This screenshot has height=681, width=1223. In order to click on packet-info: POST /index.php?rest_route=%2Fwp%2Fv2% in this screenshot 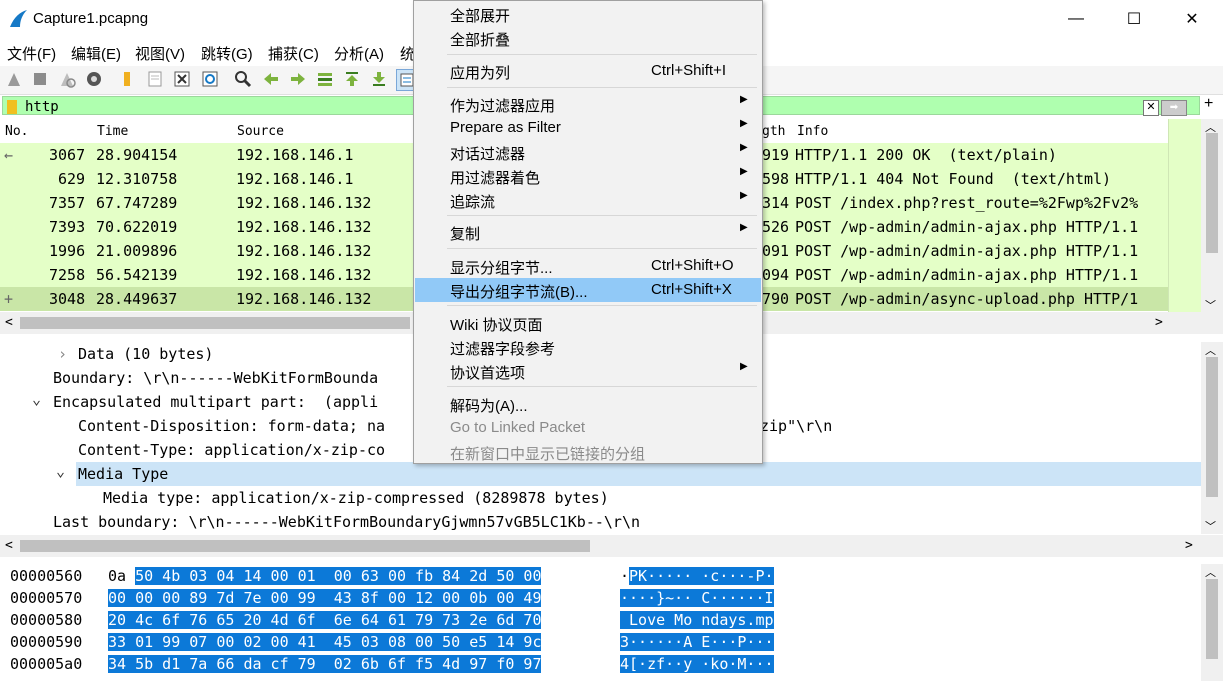, I will do `click(967, 203)`.